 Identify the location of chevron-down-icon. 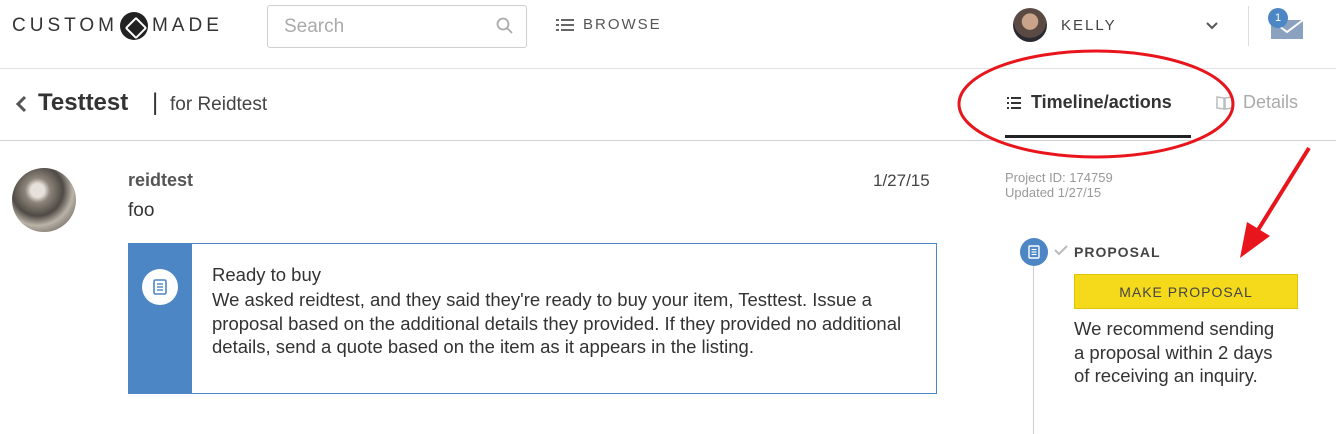
(1212, 26).